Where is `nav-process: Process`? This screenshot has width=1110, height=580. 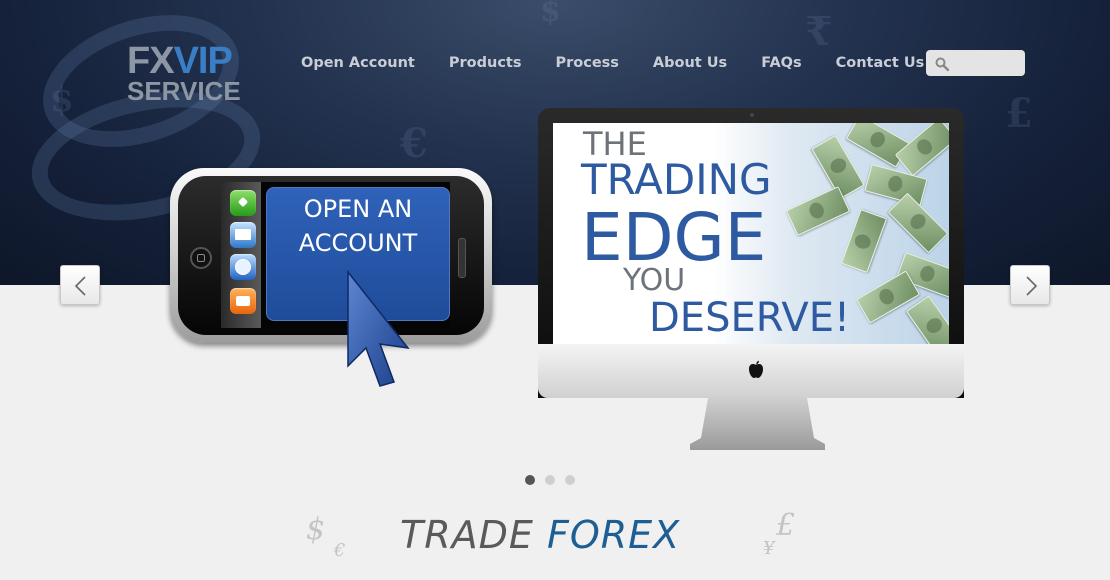 nav-process: Process is located at coordinates (586, 63).